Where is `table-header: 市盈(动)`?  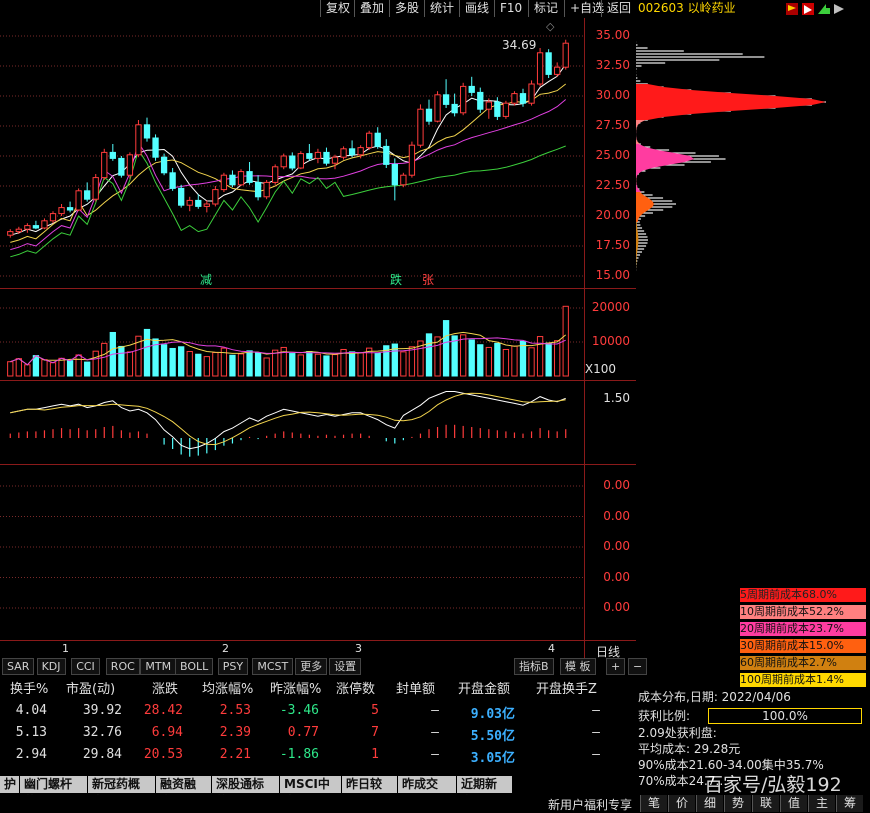
table-header: 市盈(动) is located at coordinates (90, 687).